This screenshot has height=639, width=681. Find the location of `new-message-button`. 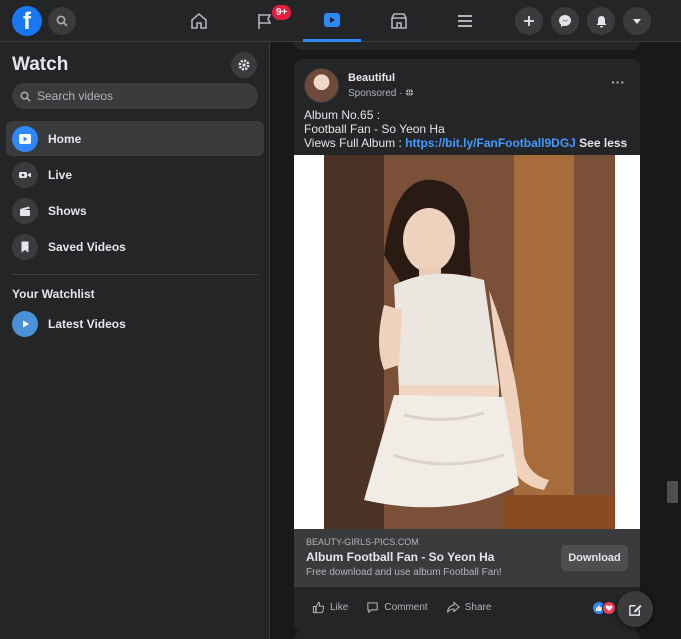

new-message-button is located at coordinates (635, 609).